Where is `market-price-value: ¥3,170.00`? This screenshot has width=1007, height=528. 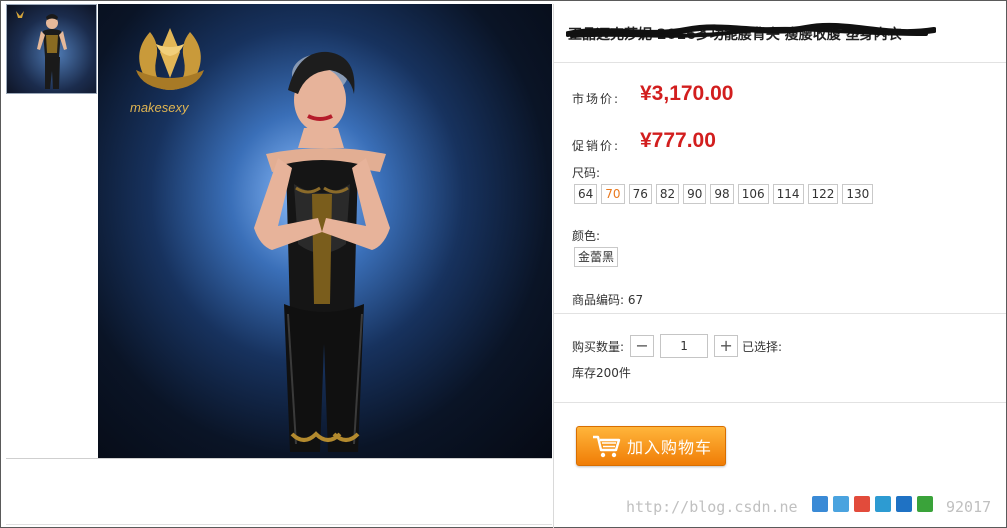
market-price-value: ¥3,170.00 is located at coordinates (687, 93).